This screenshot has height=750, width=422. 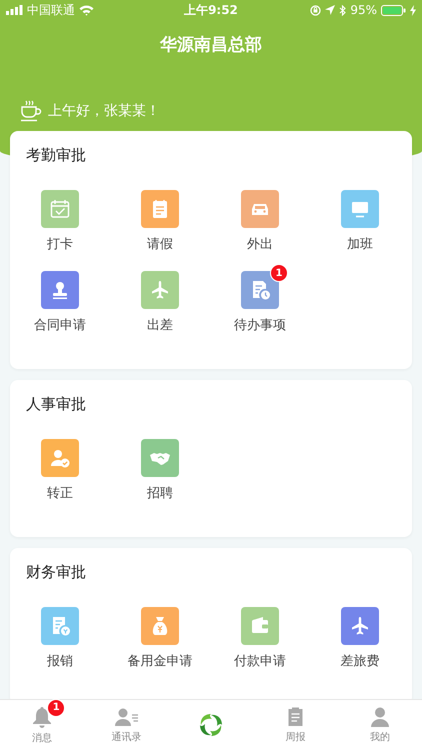 I want to click on app-label: 合同申请, so click(x=60, y=325).